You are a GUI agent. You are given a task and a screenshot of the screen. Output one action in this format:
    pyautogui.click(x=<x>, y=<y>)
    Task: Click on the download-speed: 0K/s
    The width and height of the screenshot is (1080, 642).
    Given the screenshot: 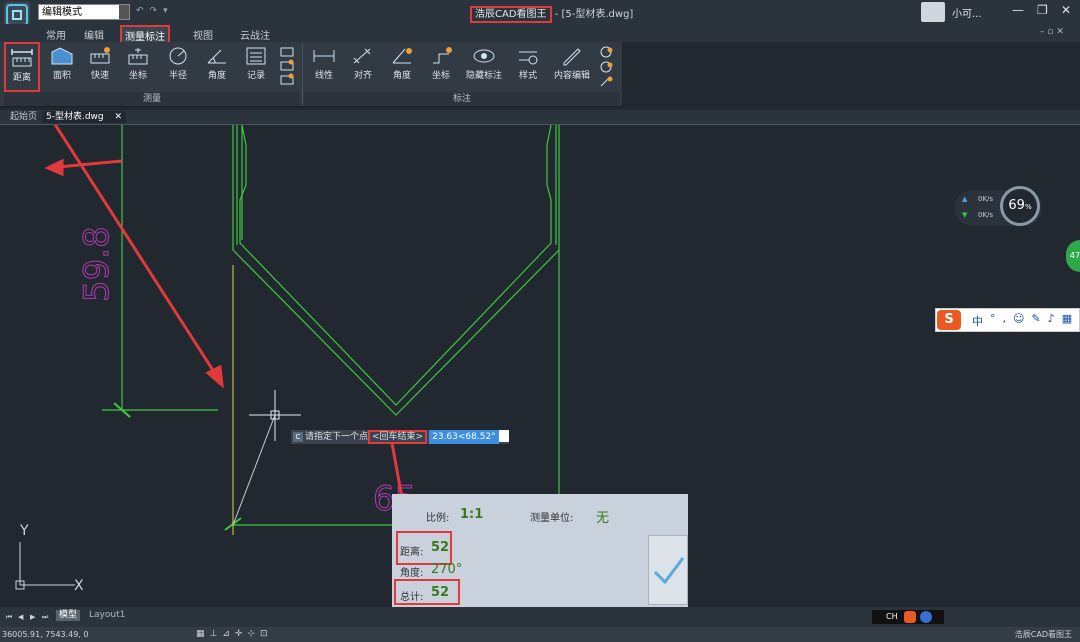 What is the action you would take?
    pyautogui.click(x=986, y=215)
    